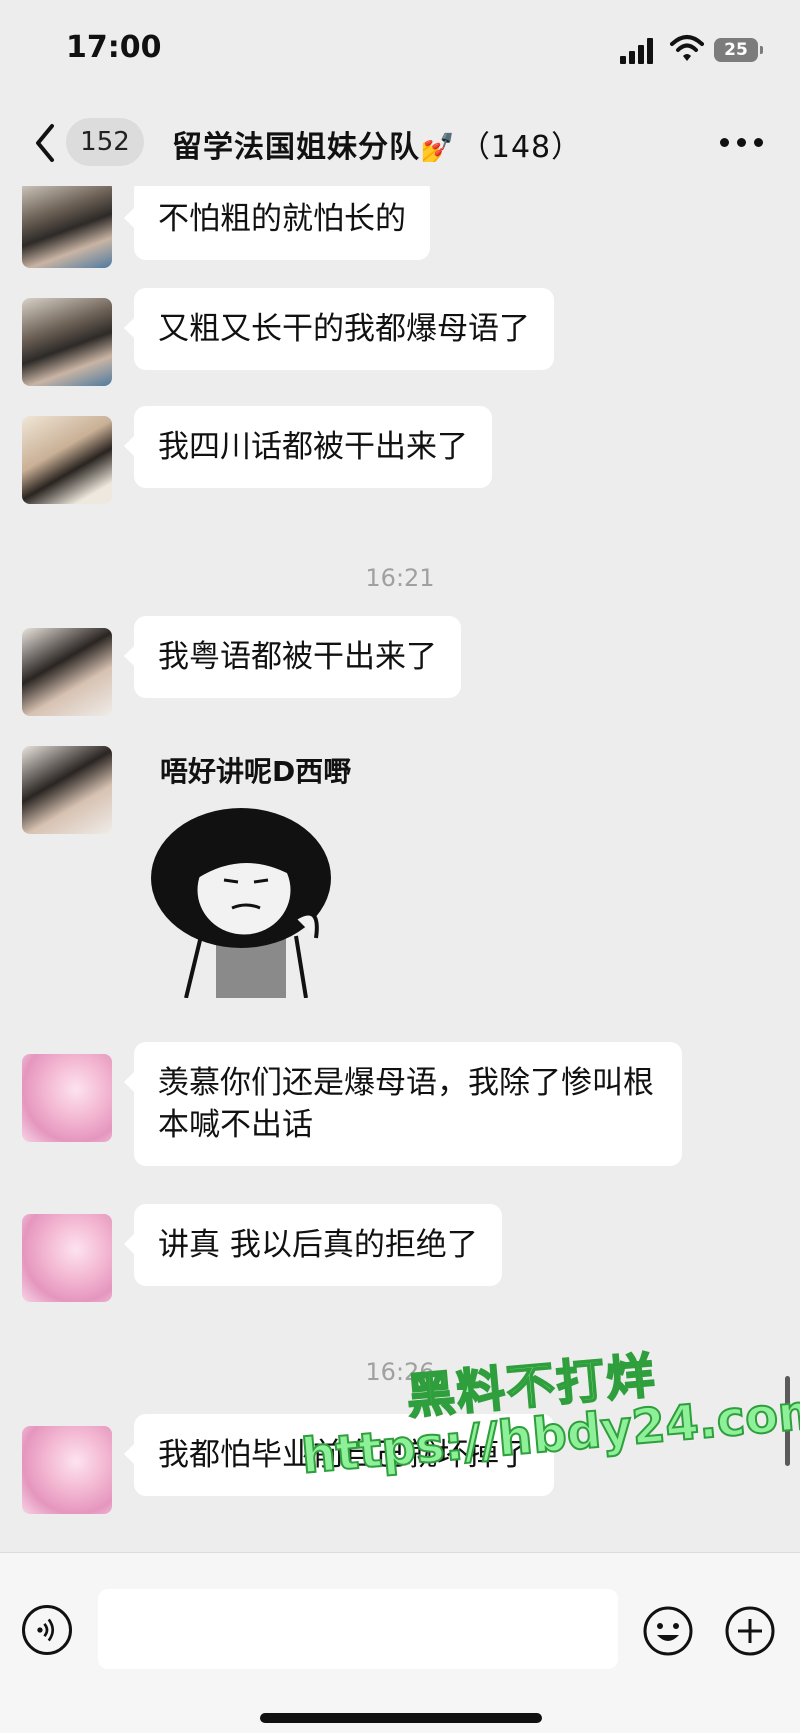 The height and width of the screenshot is (1733, 800). Describe the element at coordinates (639, 51) in the screenshot. I see `cellular-signal-icon` at that location.